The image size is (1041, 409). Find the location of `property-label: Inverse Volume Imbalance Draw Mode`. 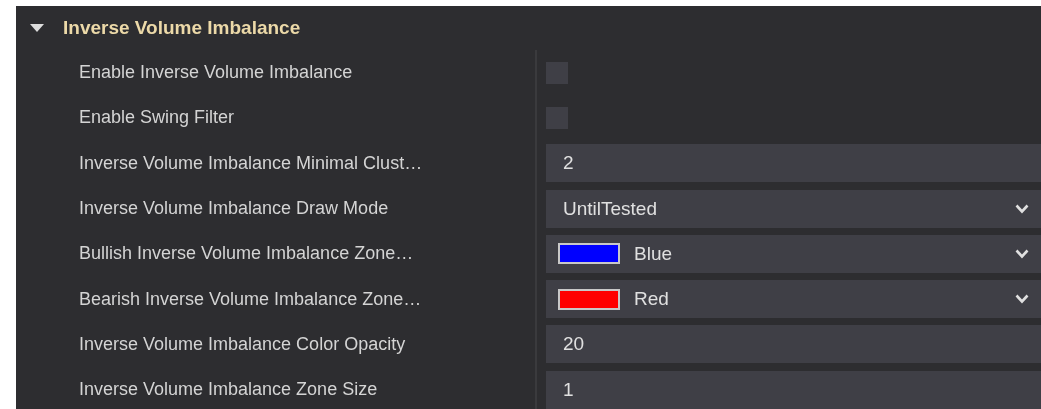

property-label: Inverse Volume Imbalance Draw Mode is located at coordinates (276, 208).